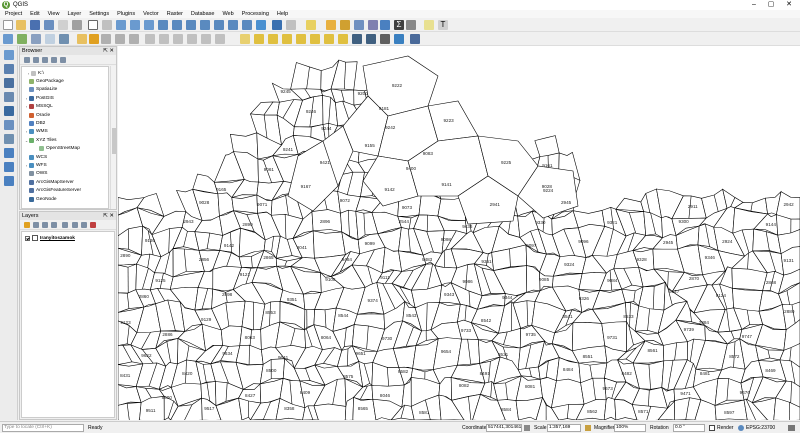  Describe the element at coordinates (399, 25) in the screenshot. I see `statistics-sigma-icon: Σ` at that location.